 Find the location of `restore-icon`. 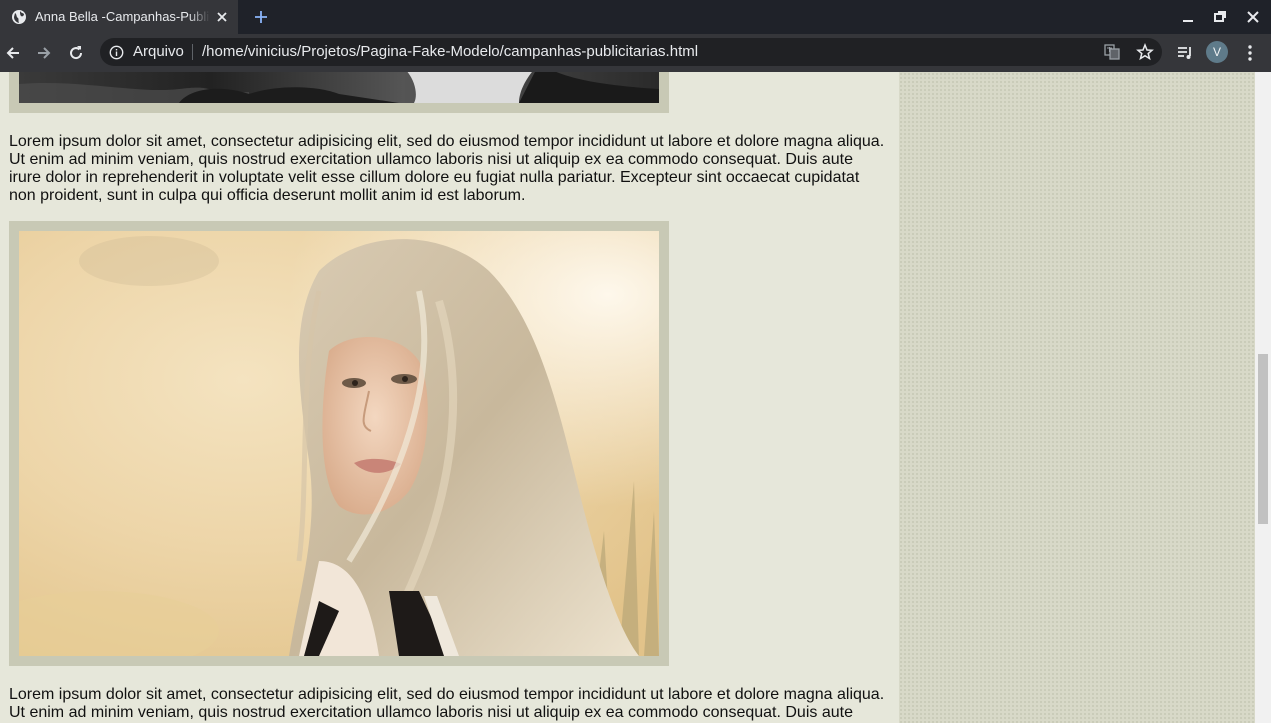

restore-icon is located at coordinates (1220, 17).